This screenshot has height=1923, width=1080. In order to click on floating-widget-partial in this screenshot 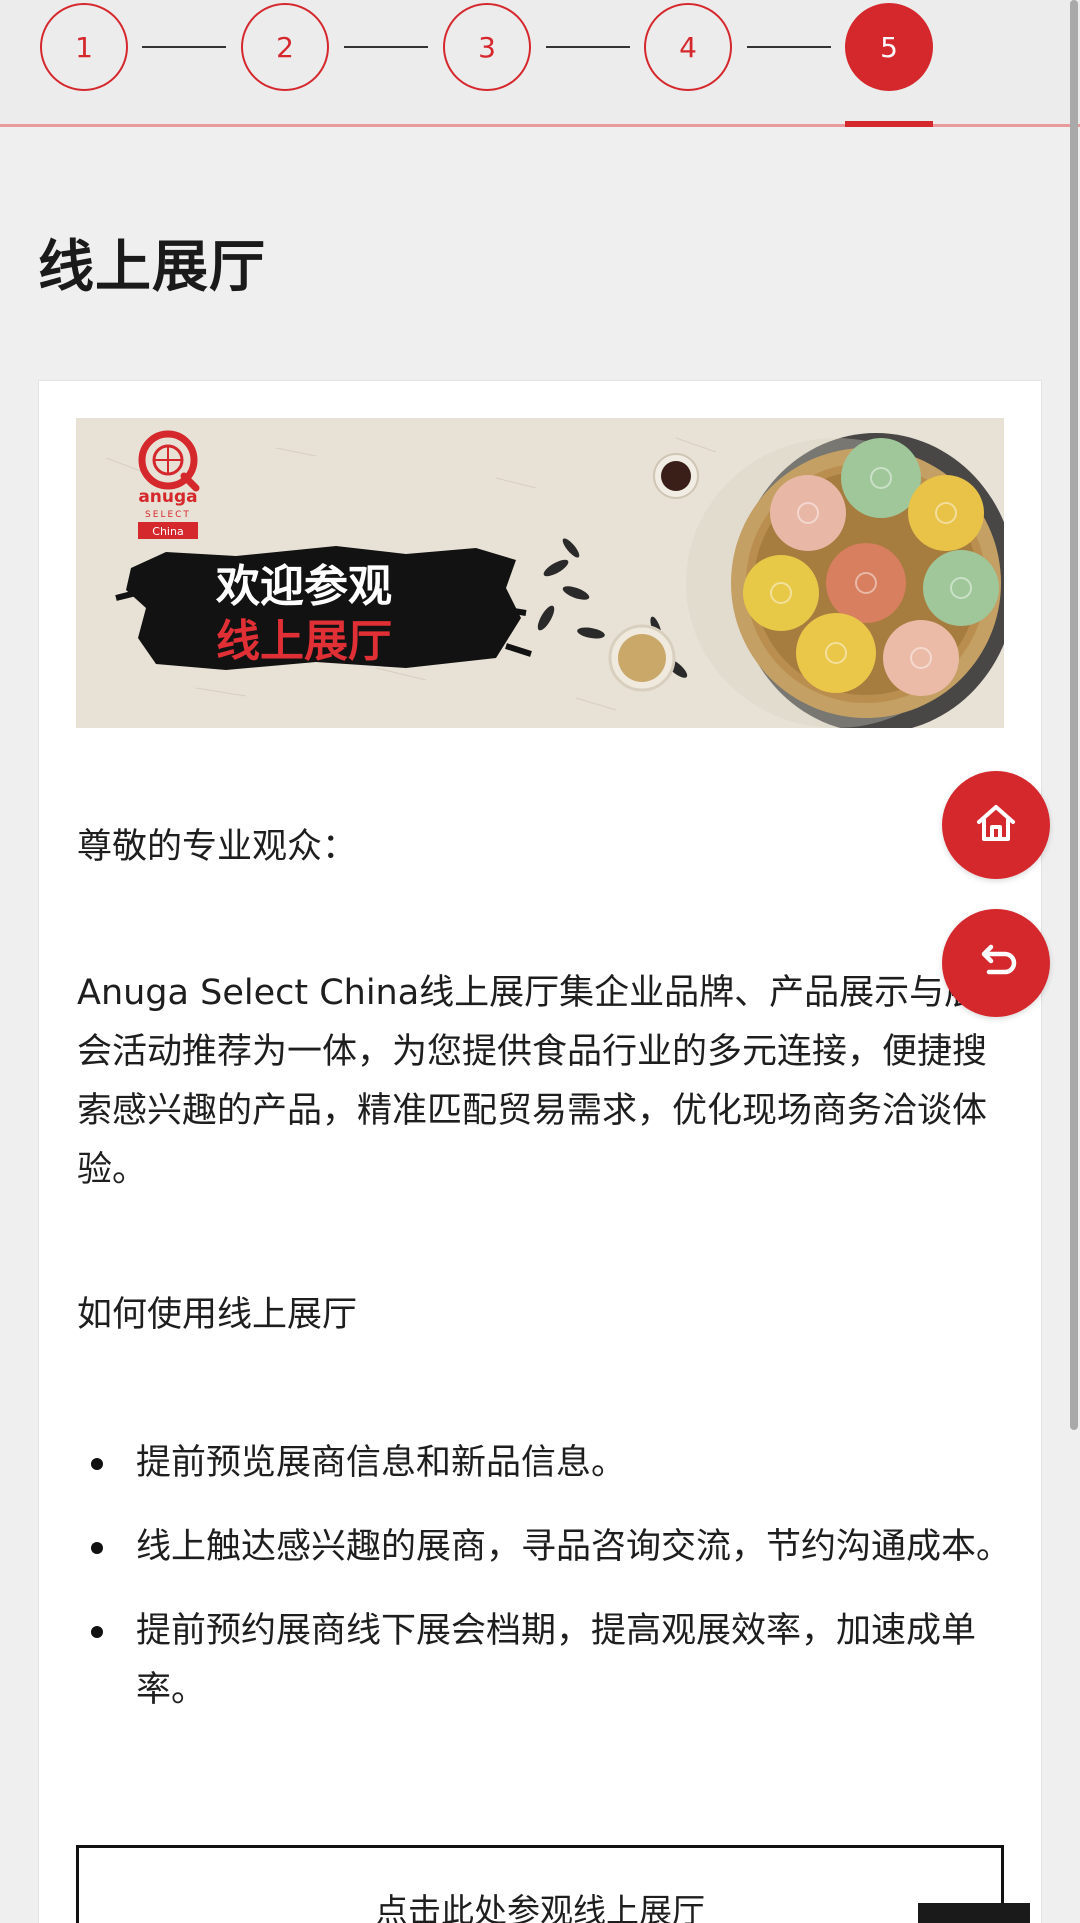, I will do `click(974, 1913)`.